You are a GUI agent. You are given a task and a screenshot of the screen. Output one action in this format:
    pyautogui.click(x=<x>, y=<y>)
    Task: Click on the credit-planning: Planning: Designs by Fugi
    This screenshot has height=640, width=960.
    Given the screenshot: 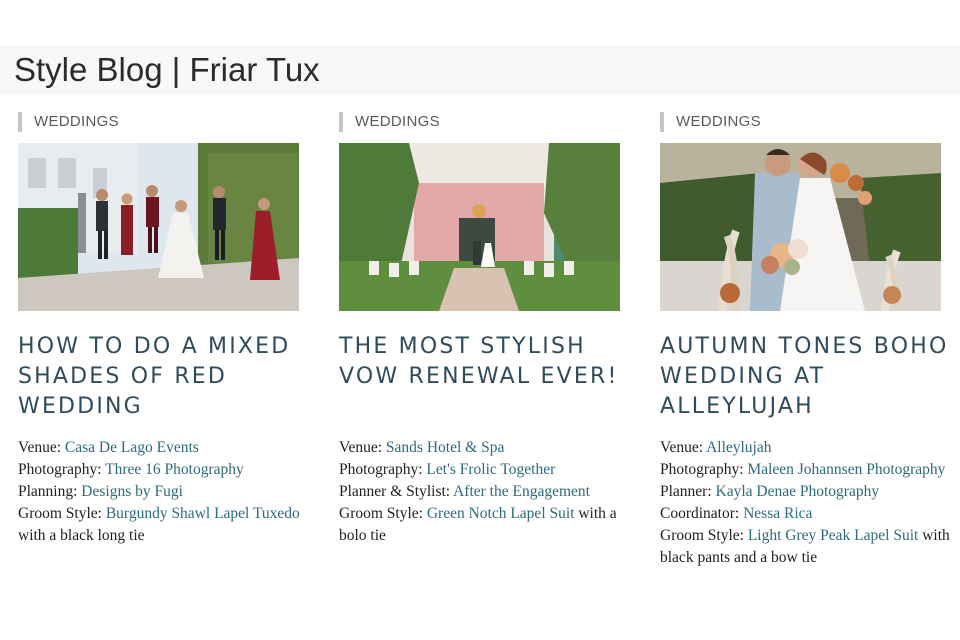 What is the action you would take?
    pyautogui.click(x=163, y=492)
    